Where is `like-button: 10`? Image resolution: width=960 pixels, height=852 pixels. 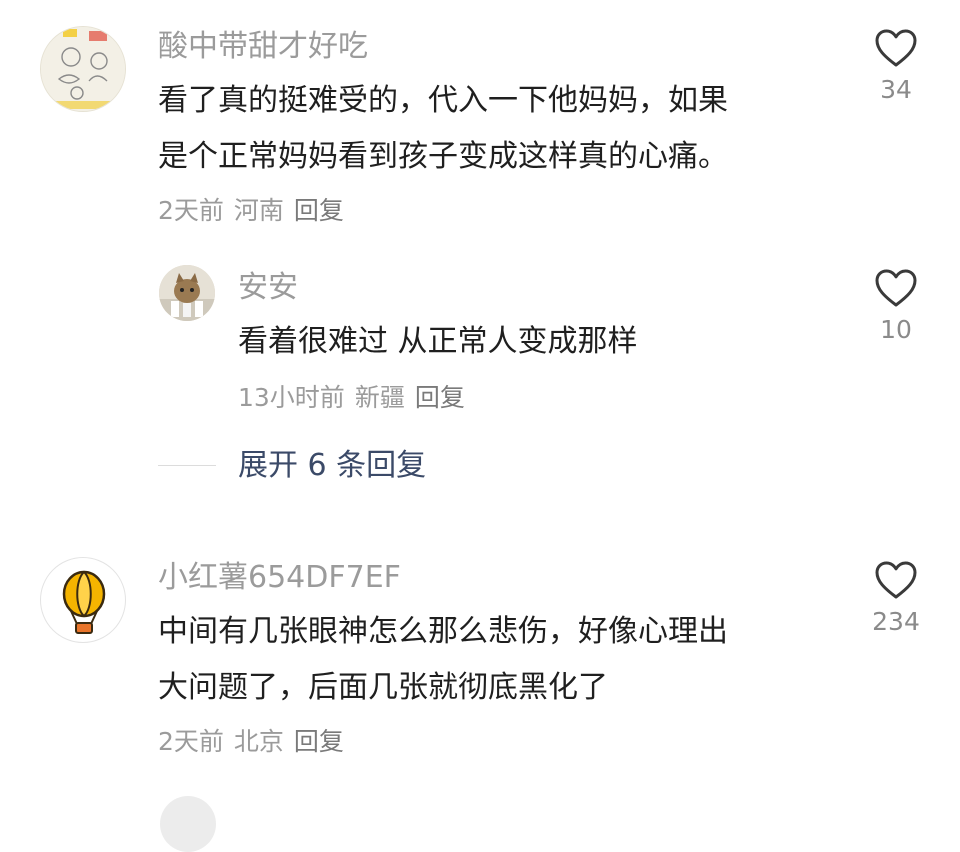 like-button: 10 is located at coordinates (896, 307).